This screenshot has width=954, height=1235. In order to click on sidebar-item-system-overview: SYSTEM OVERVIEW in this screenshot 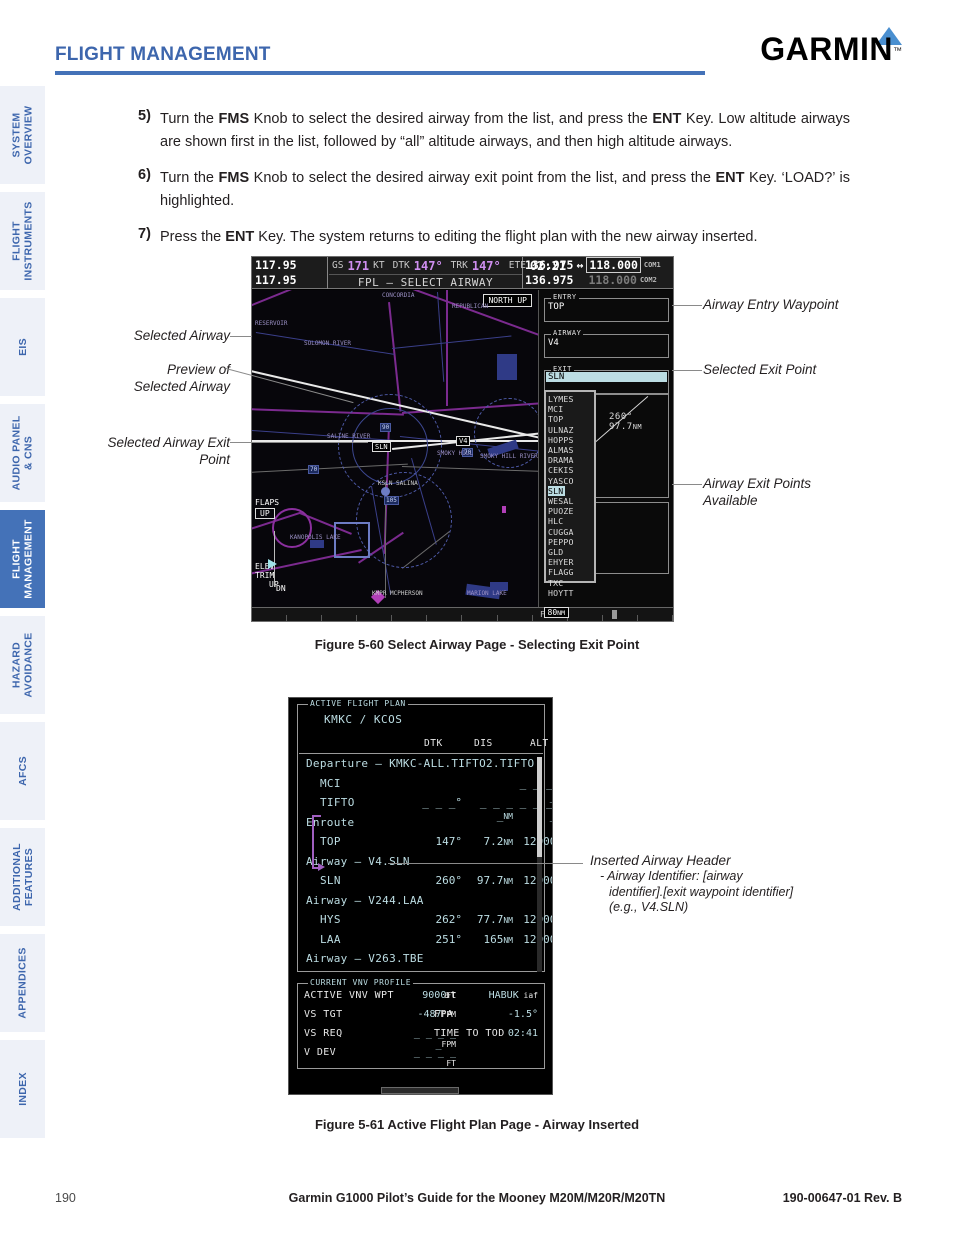, I will do `click(22, 135)`.